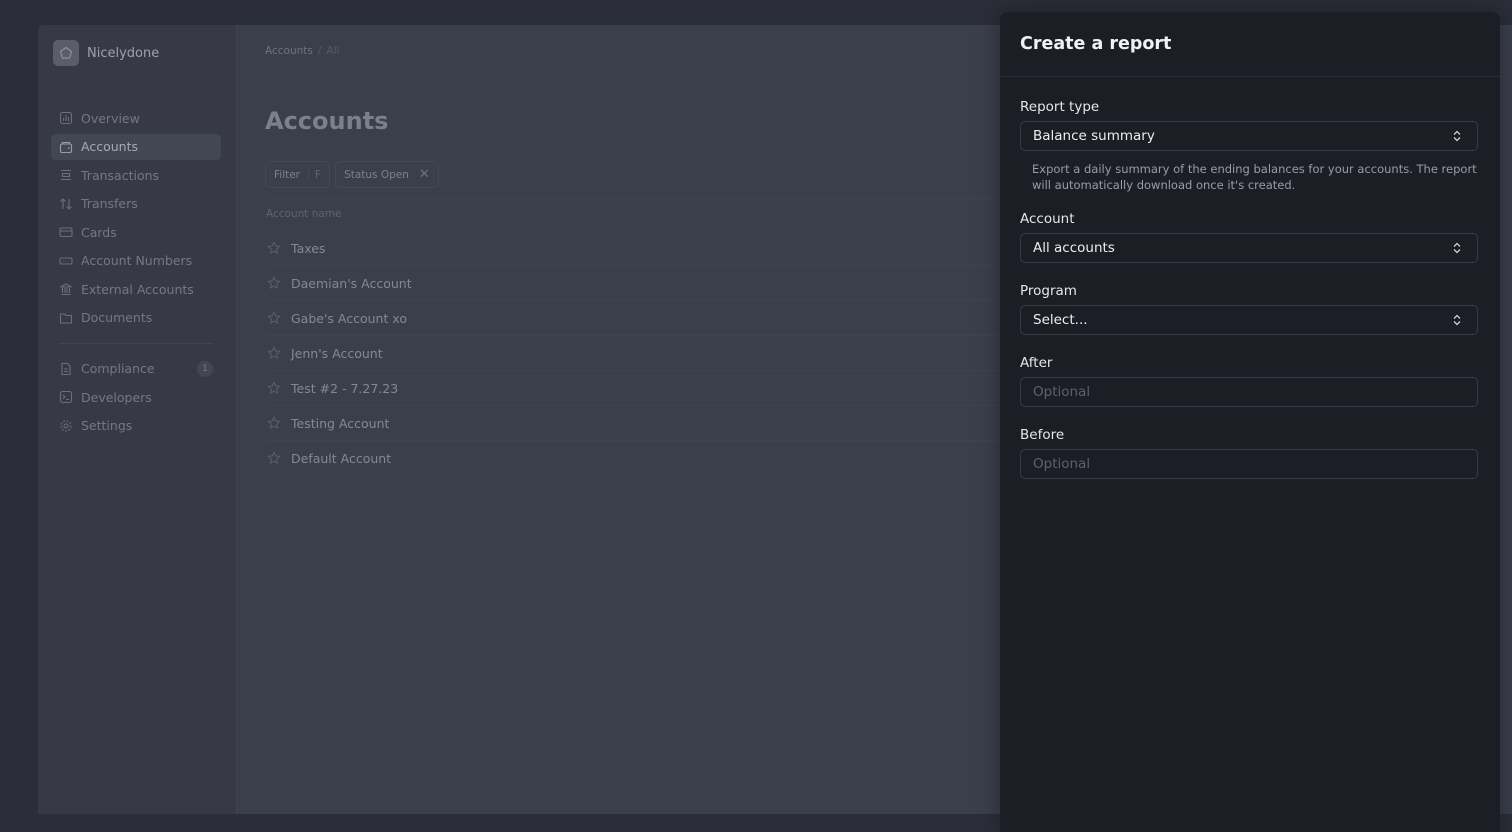 This screenshot has width=1512, height=832. I want to click on close-icon: ✕, so click(424, 174).